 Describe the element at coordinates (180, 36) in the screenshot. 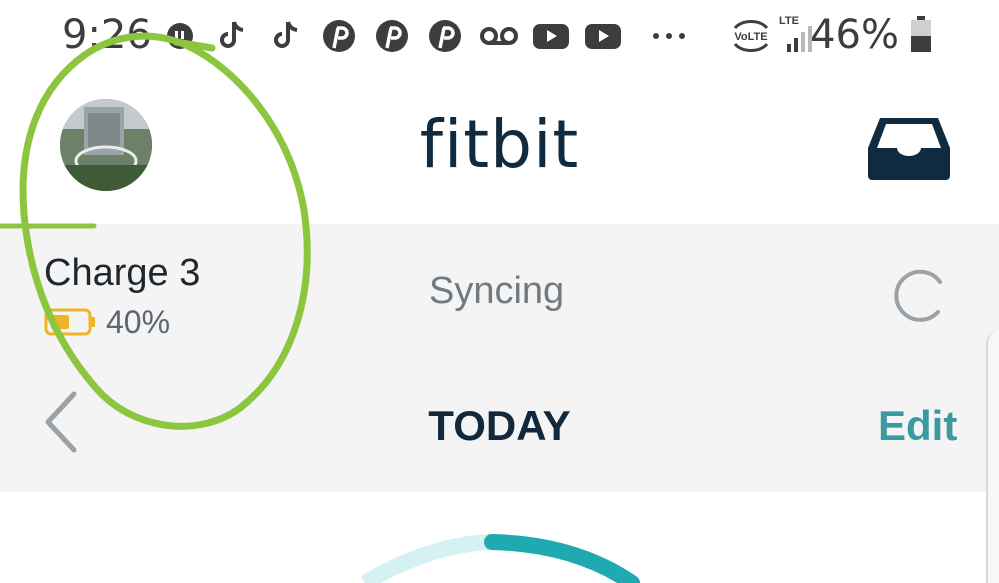

I see `app-notification-icon` at that location.